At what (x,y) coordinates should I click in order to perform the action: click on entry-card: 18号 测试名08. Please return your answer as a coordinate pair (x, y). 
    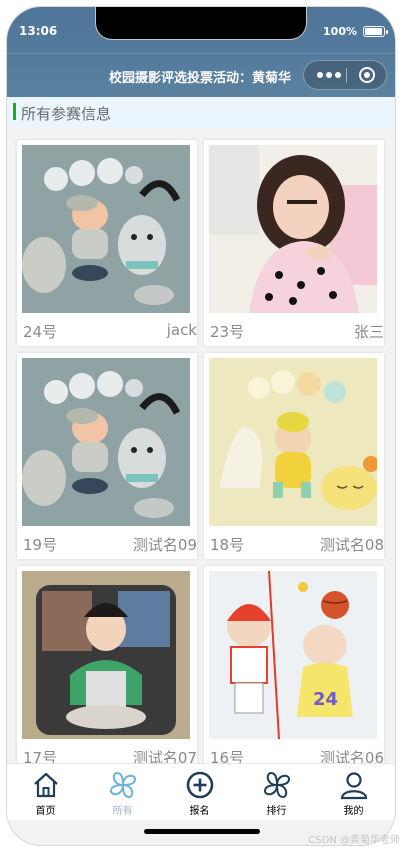
    Looking at the image, I should click on (294, 456).